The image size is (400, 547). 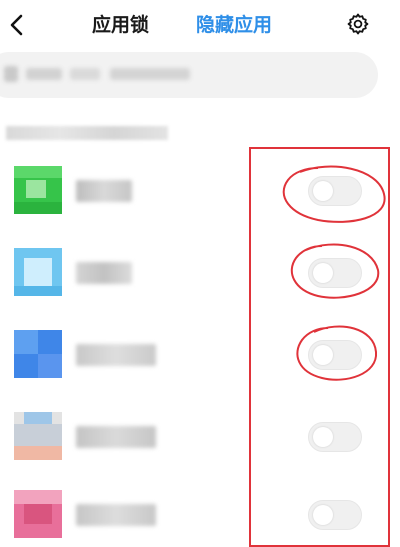 What do you see at coordinates (87, 133) in the screenshot?
I see `section-header` at bounding box center [87, 133].